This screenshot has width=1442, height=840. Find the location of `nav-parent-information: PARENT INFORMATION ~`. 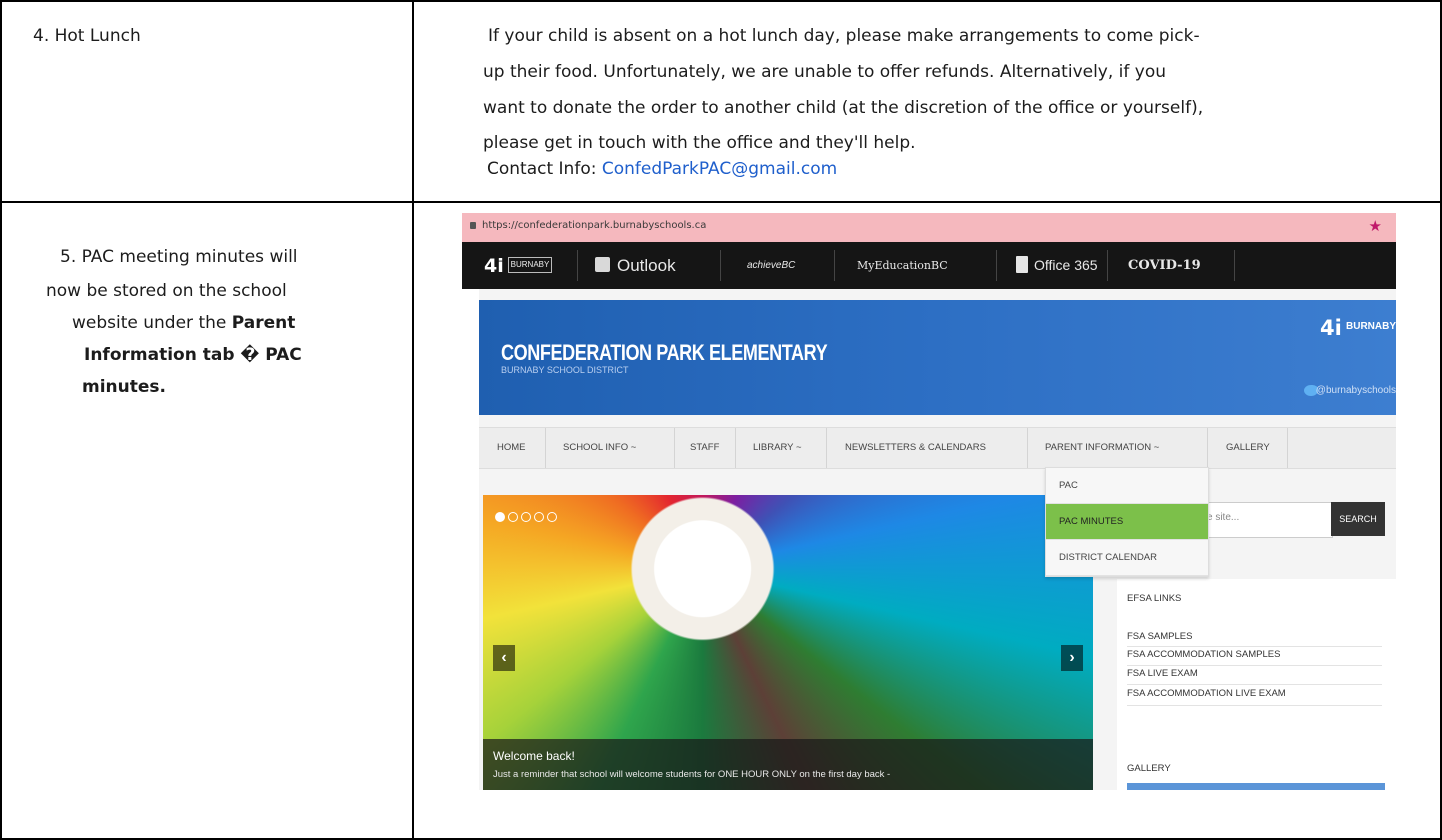

nav-parent-information: PARENT INFORMATION ~ is located at coordinates (1102, 447).